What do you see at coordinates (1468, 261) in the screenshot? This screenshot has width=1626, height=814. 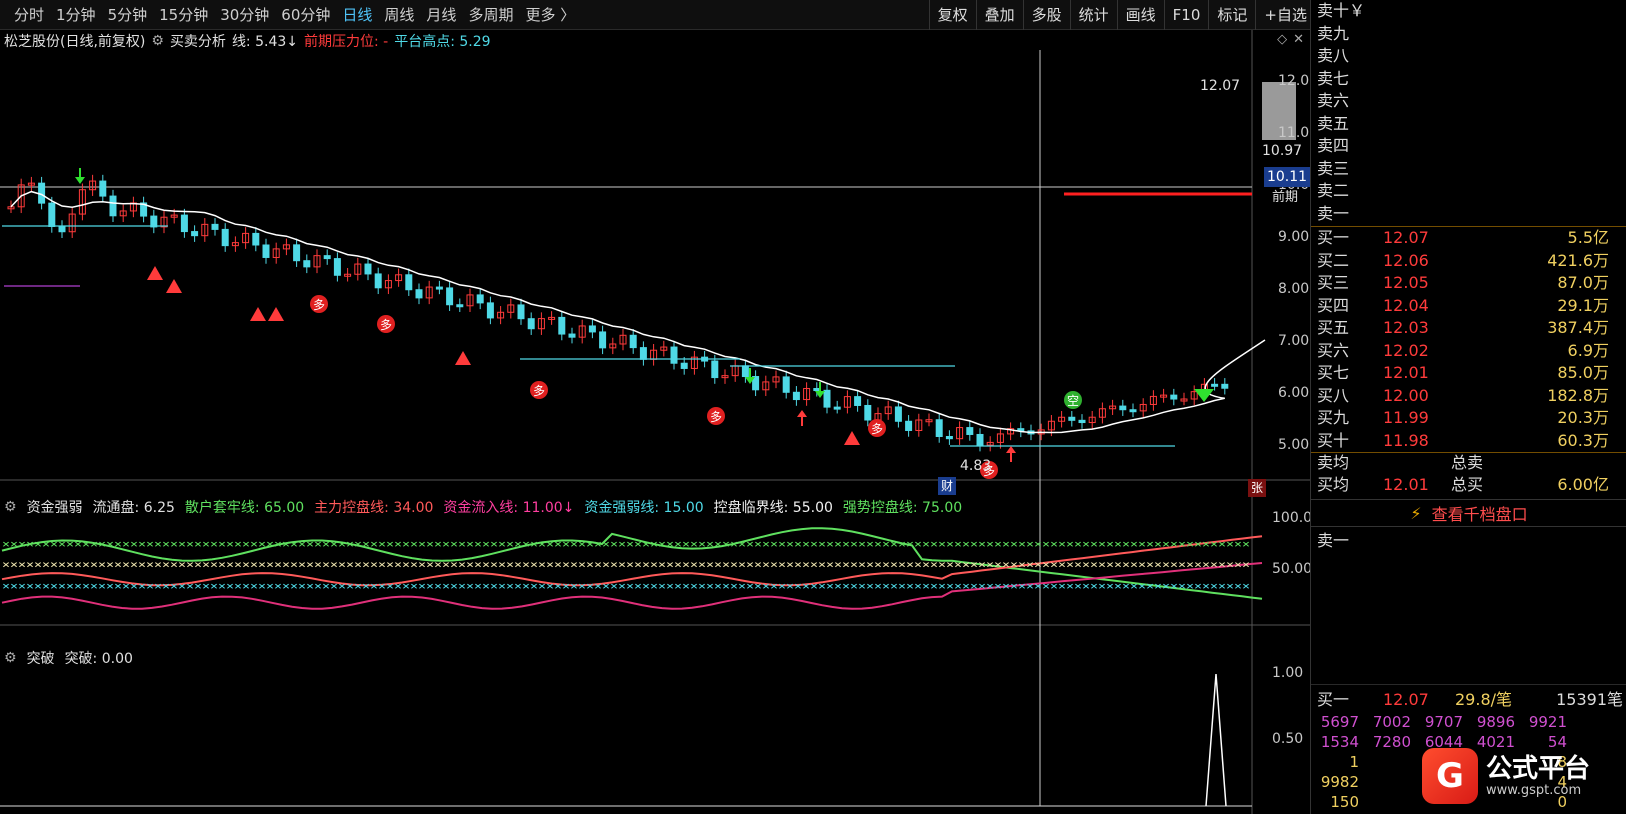 I see `buy-row: 买二 12.06 421.6万` at bounding box center [1468, 261].